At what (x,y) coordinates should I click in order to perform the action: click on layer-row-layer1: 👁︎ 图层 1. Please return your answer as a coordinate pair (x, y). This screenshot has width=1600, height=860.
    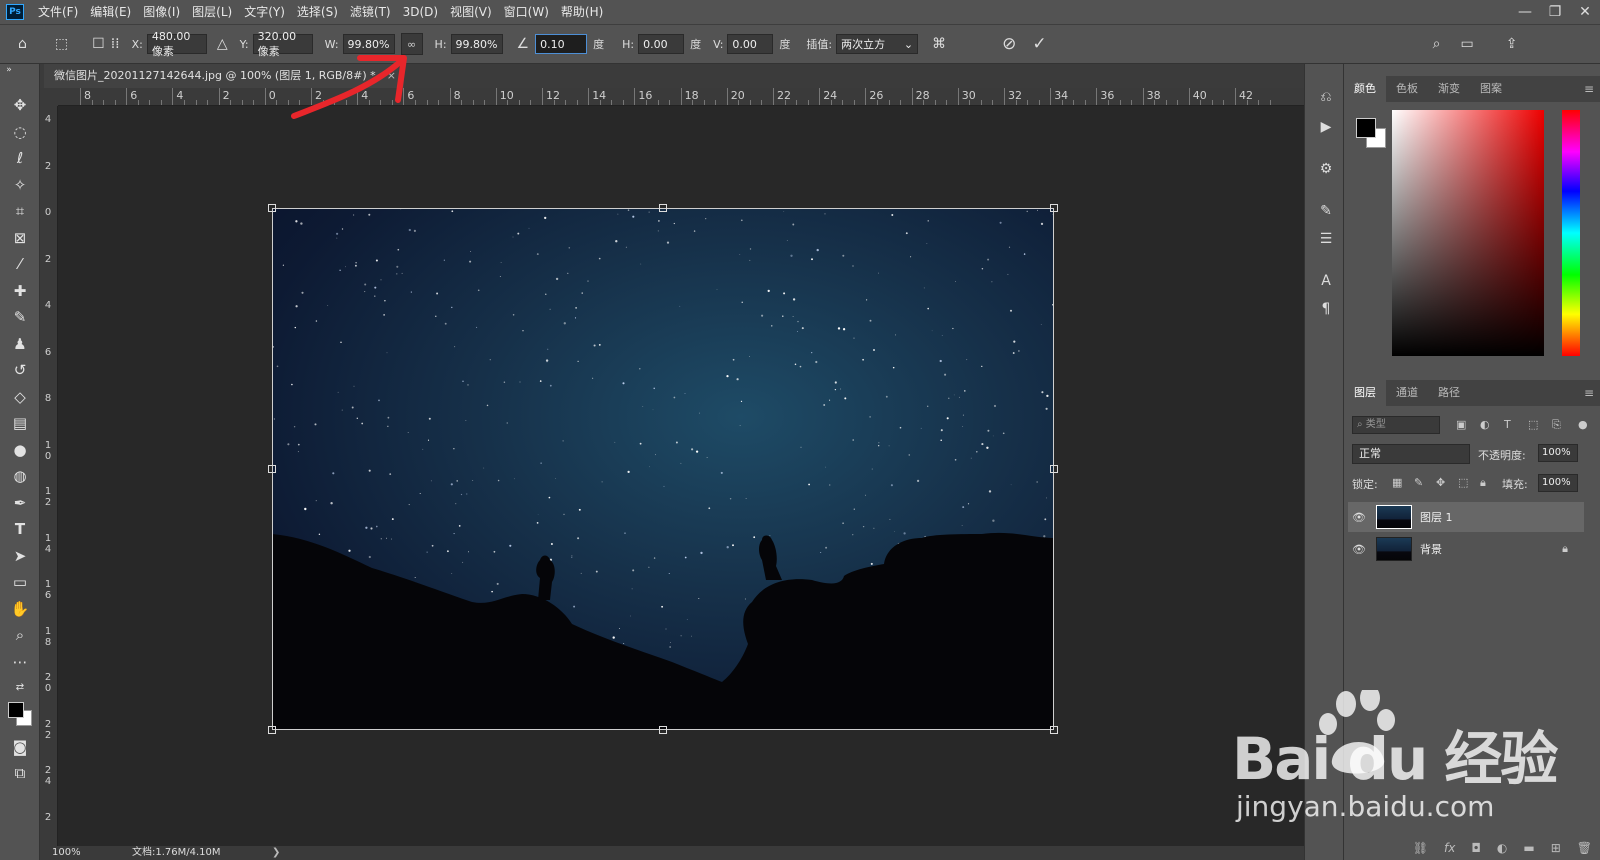
    Looking at the image, I should click on (1466, 517).